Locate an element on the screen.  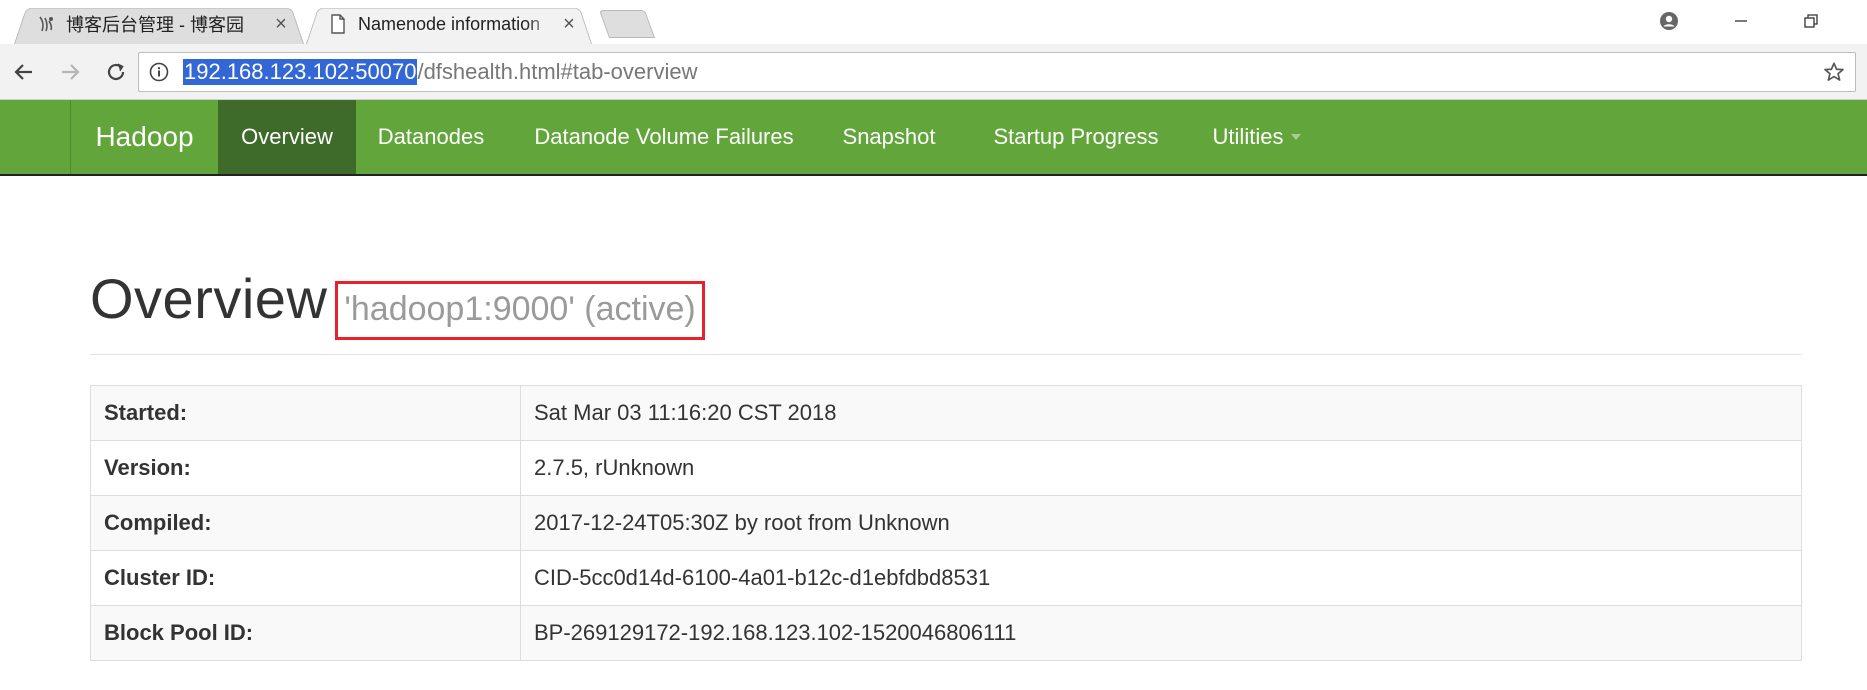
row-key: Block Pool ID: is located at coordinates (305, 633).